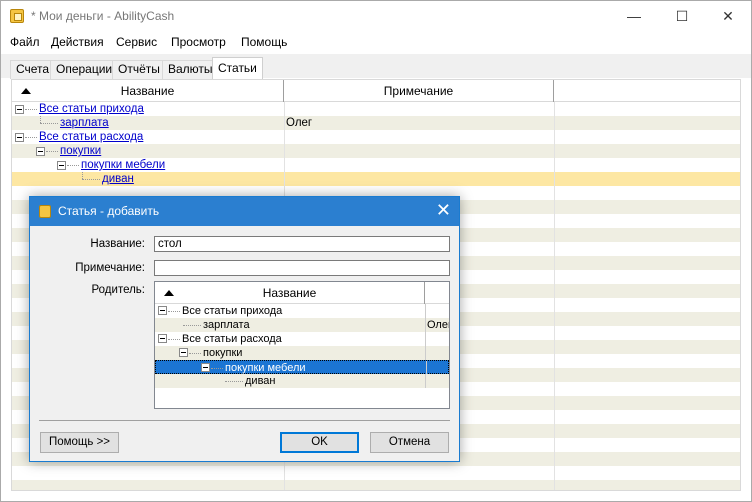  Describe the element at coordinates (237, 68) in the screenshot. I see `tab-articles: Статьи` at that location.